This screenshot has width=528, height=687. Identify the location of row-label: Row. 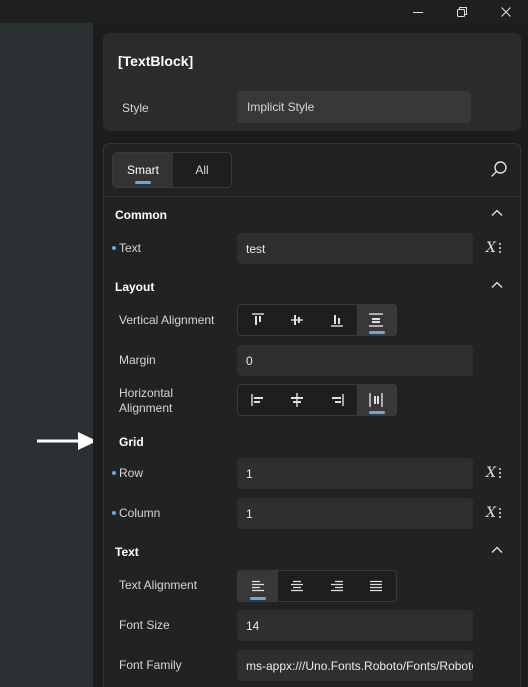
(131, 473).